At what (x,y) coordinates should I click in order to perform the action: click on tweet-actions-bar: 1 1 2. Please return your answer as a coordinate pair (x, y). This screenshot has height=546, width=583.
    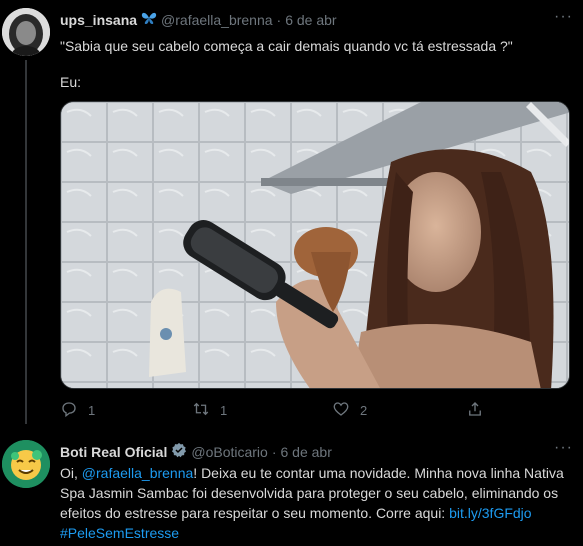
    Looking at the image, I should click on (275, 410).